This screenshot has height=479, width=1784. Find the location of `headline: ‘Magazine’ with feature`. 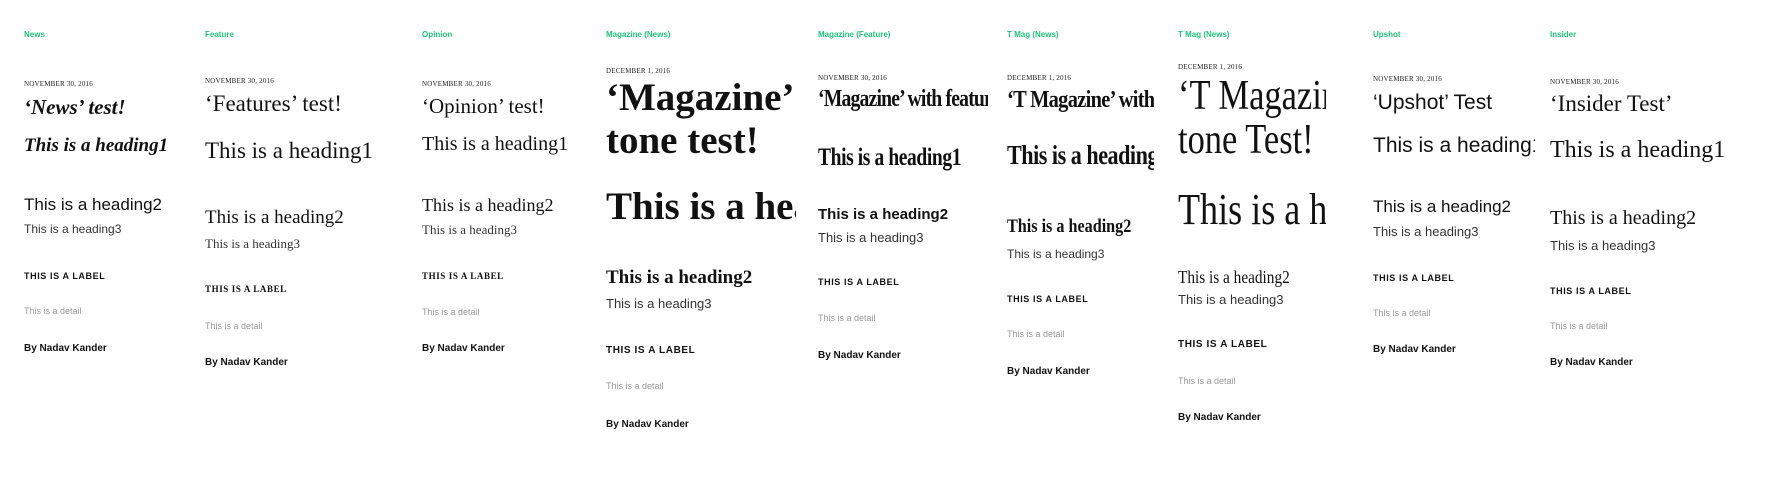

headline: ‘Magazine’ with feature is located at coordinates (903, 99).